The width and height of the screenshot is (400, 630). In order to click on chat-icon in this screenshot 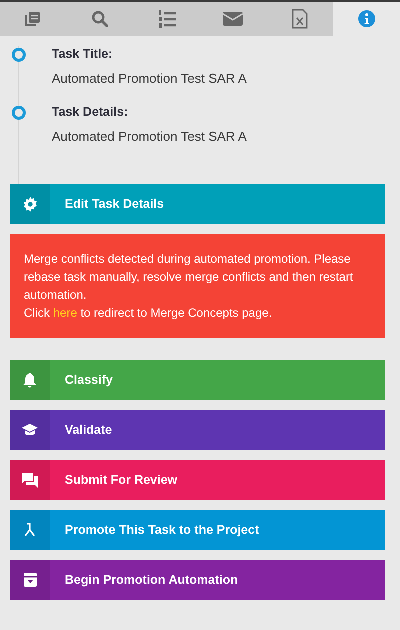, I will do `click(30, 480)`.